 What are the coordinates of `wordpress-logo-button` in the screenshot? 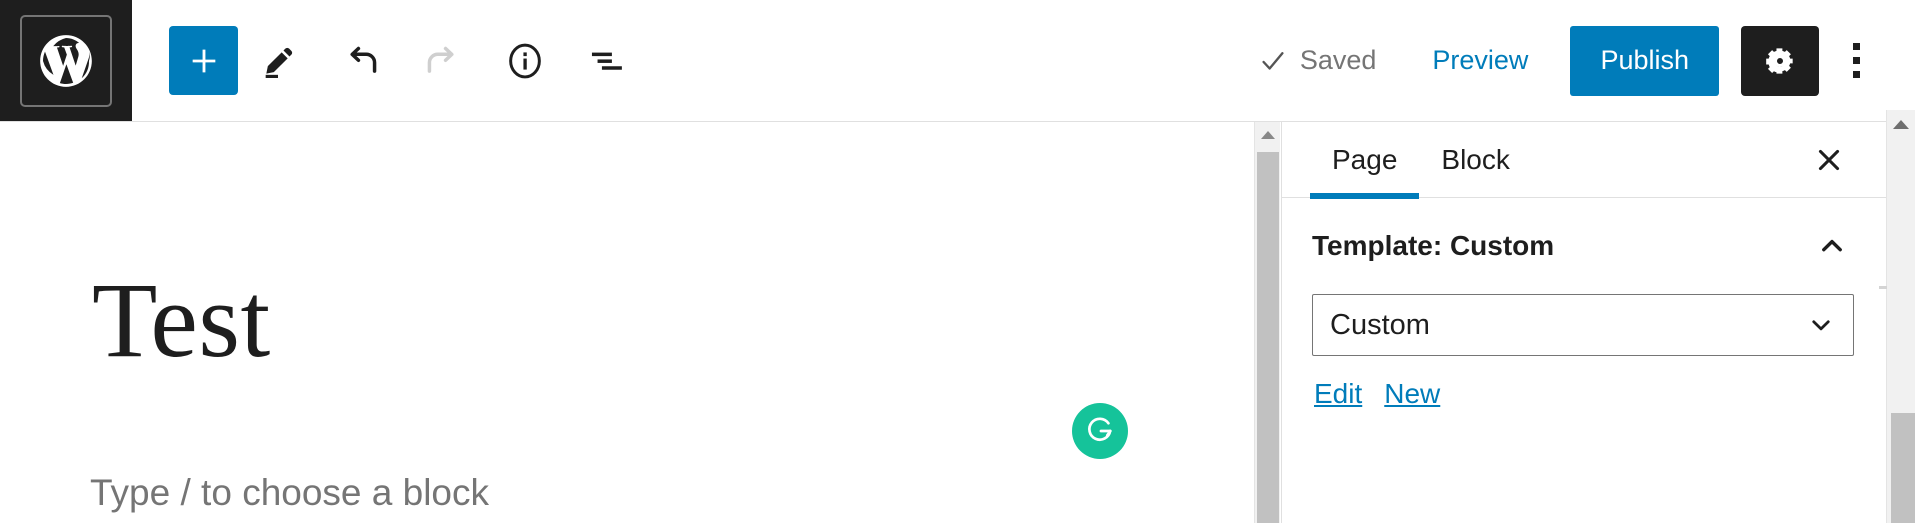 It's located at (66, 60).